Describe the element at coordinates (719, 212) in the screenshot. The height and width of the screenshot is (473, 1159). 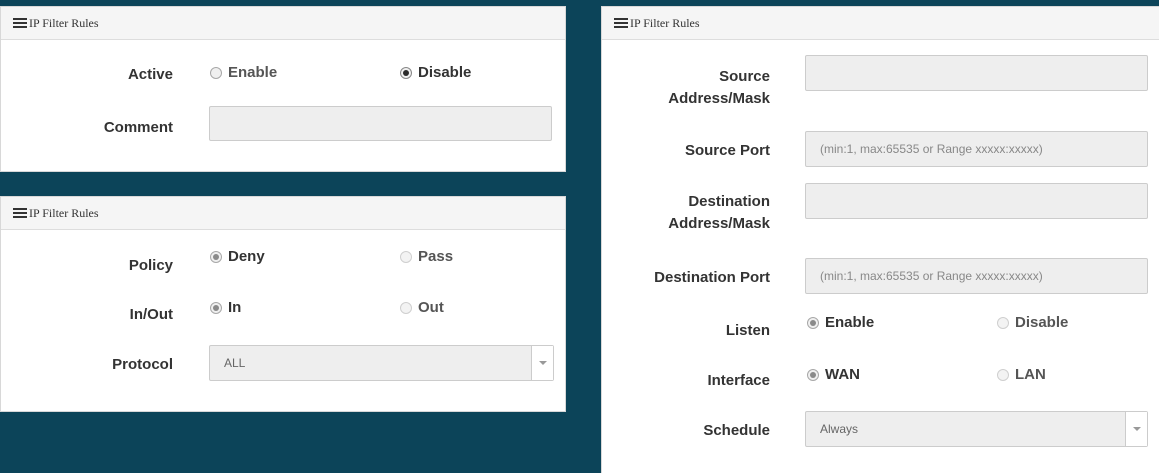
I see `destination-address-label: Destination Address/Mask` at that location.